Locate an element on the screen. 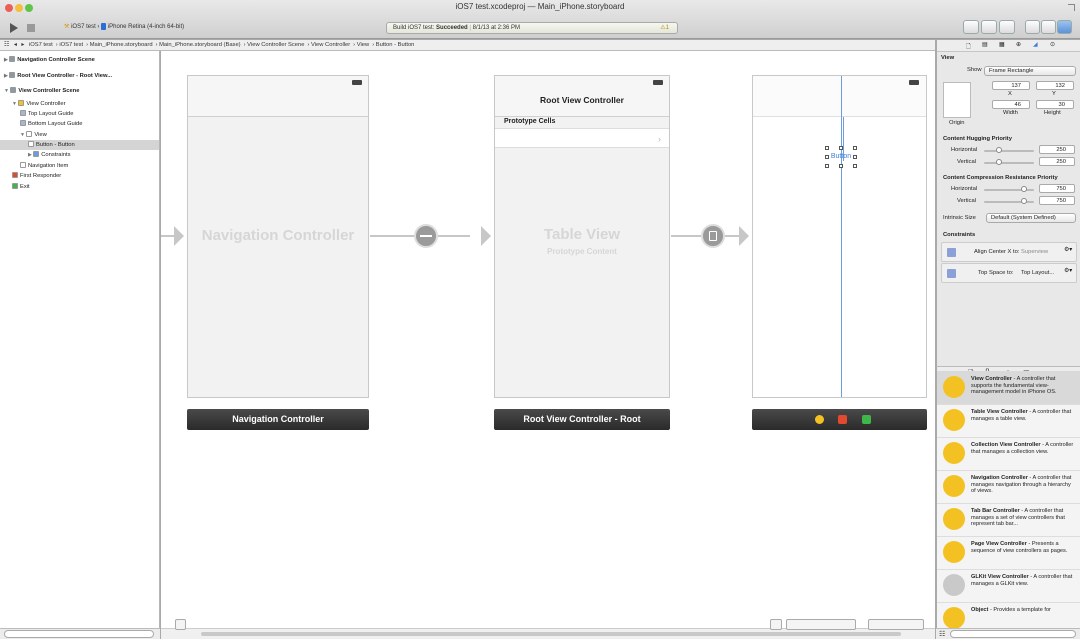  outline-item: ▼ View Controller is located at coordinates (79, 104).